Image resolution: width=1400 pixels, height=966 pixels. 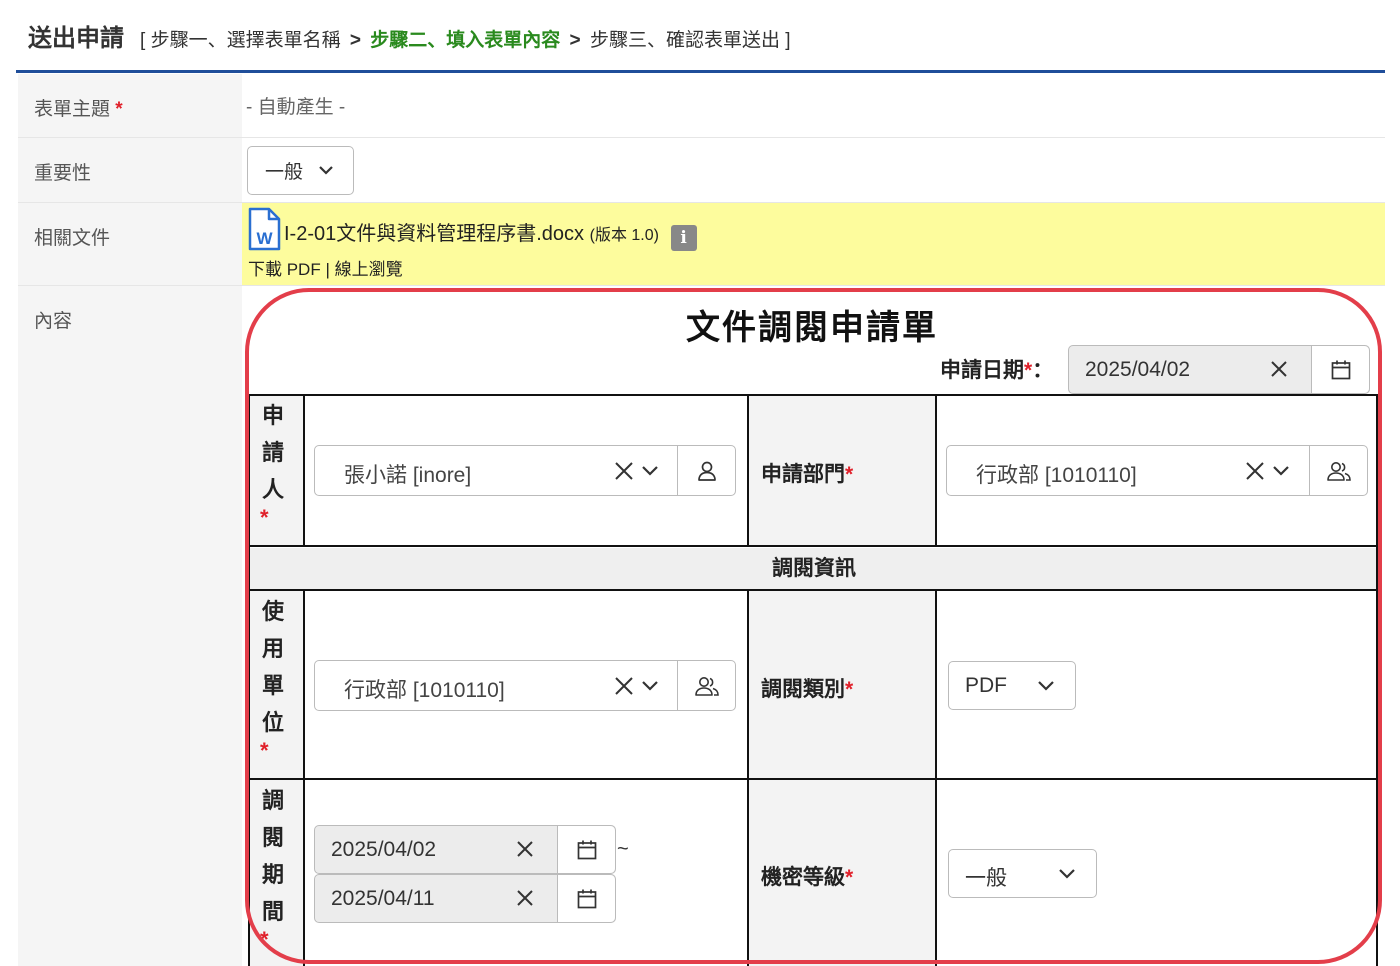 What do you see at coordinates (272, 611) in the screenshot?
I see `using-unit-label-char: 使` at bounding box center [272, 611].